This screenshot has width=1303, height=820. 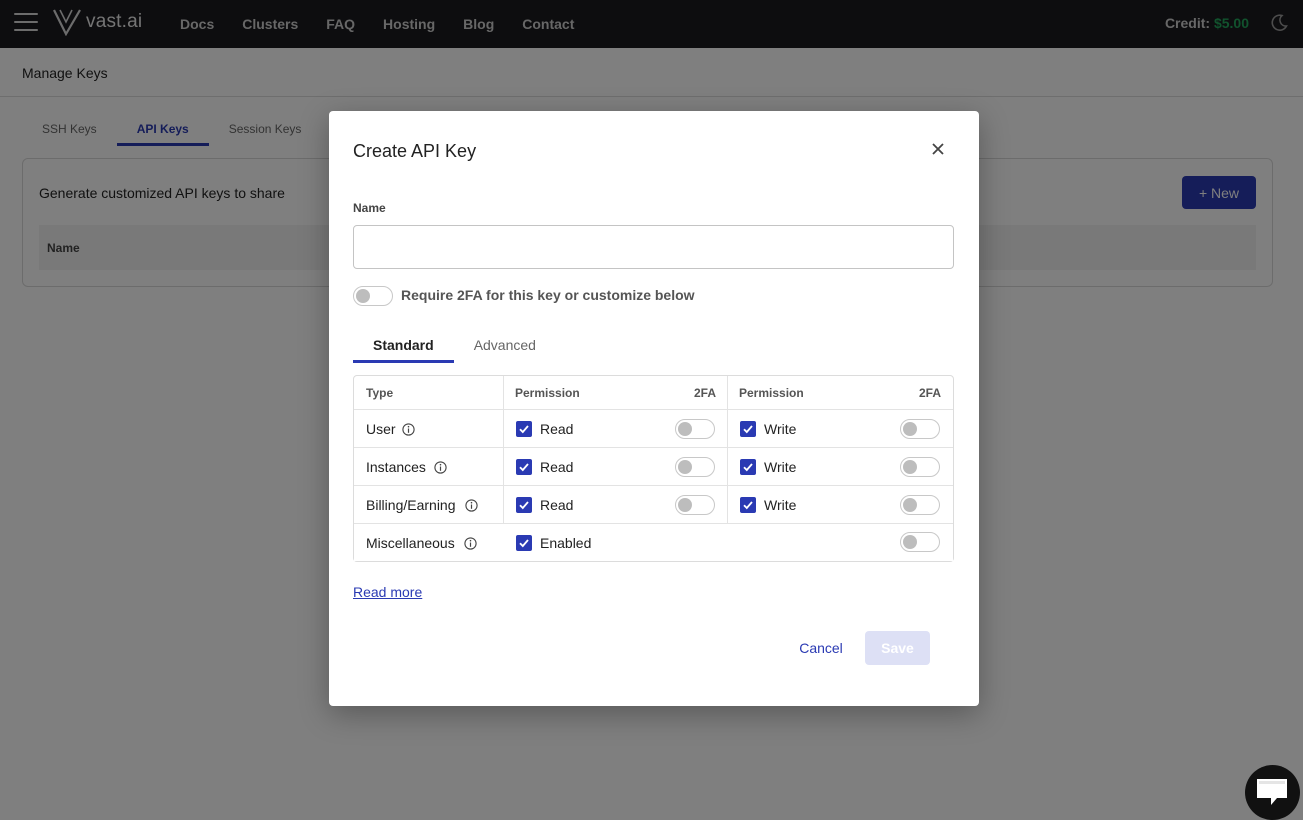 What do you see at coordinates (369, 208) in the screenshot?
I see `name-label: Name` at bounding box center [369, 208].